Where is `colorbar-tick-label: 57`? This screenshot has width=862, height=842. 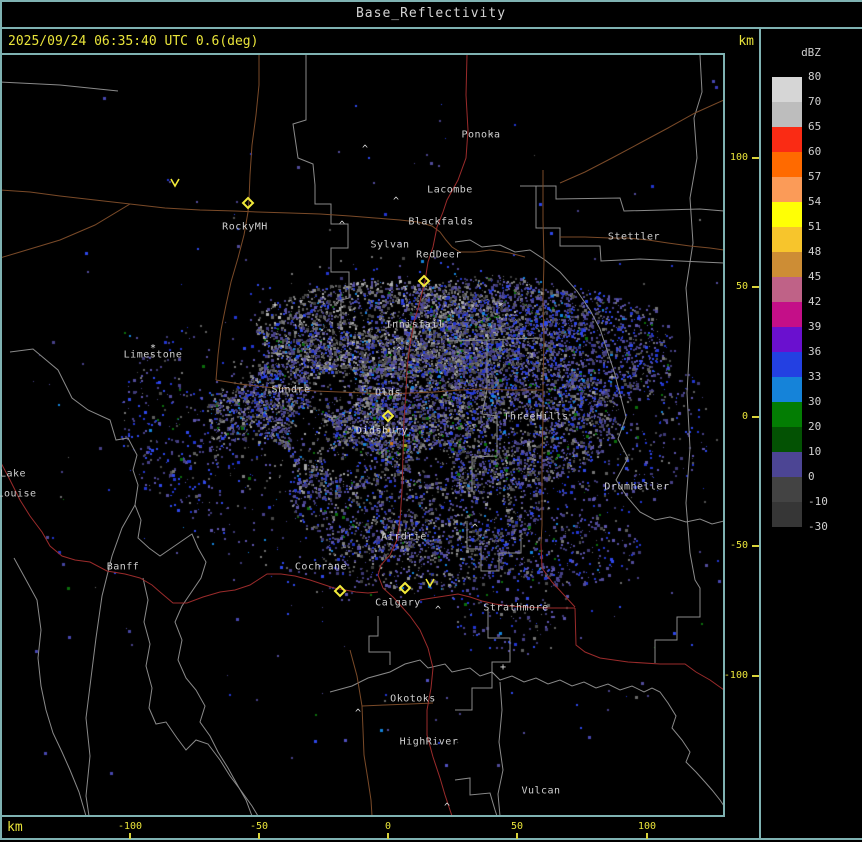
colorbar-tick-label: 57 is located at coordinates (815, 176).